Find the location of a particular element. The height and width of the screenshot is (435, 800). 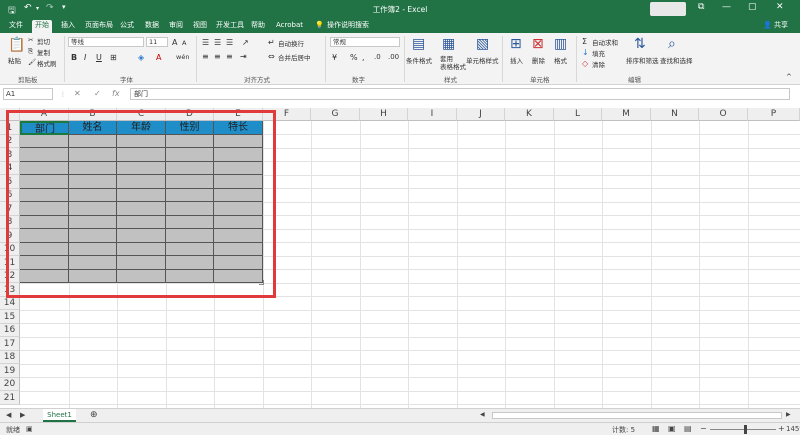

column-header: G is located at coordinates (335, 114).